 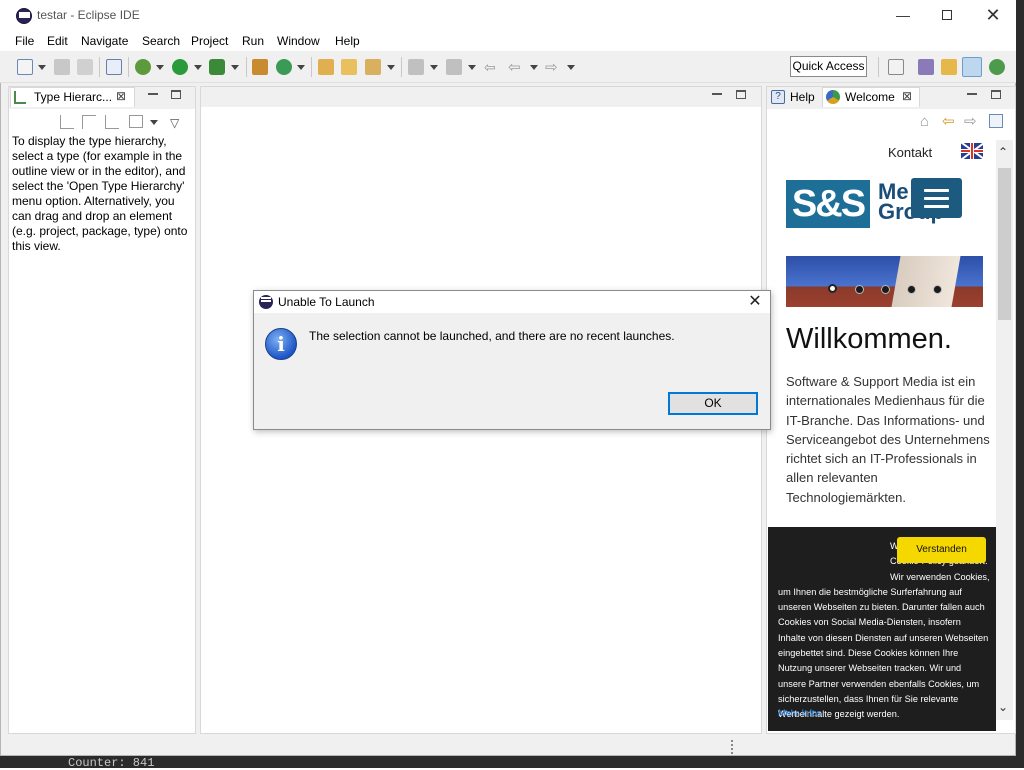 I want to click on cookie-more-info-link: Mehr Infos, so click(x=799, y=713).